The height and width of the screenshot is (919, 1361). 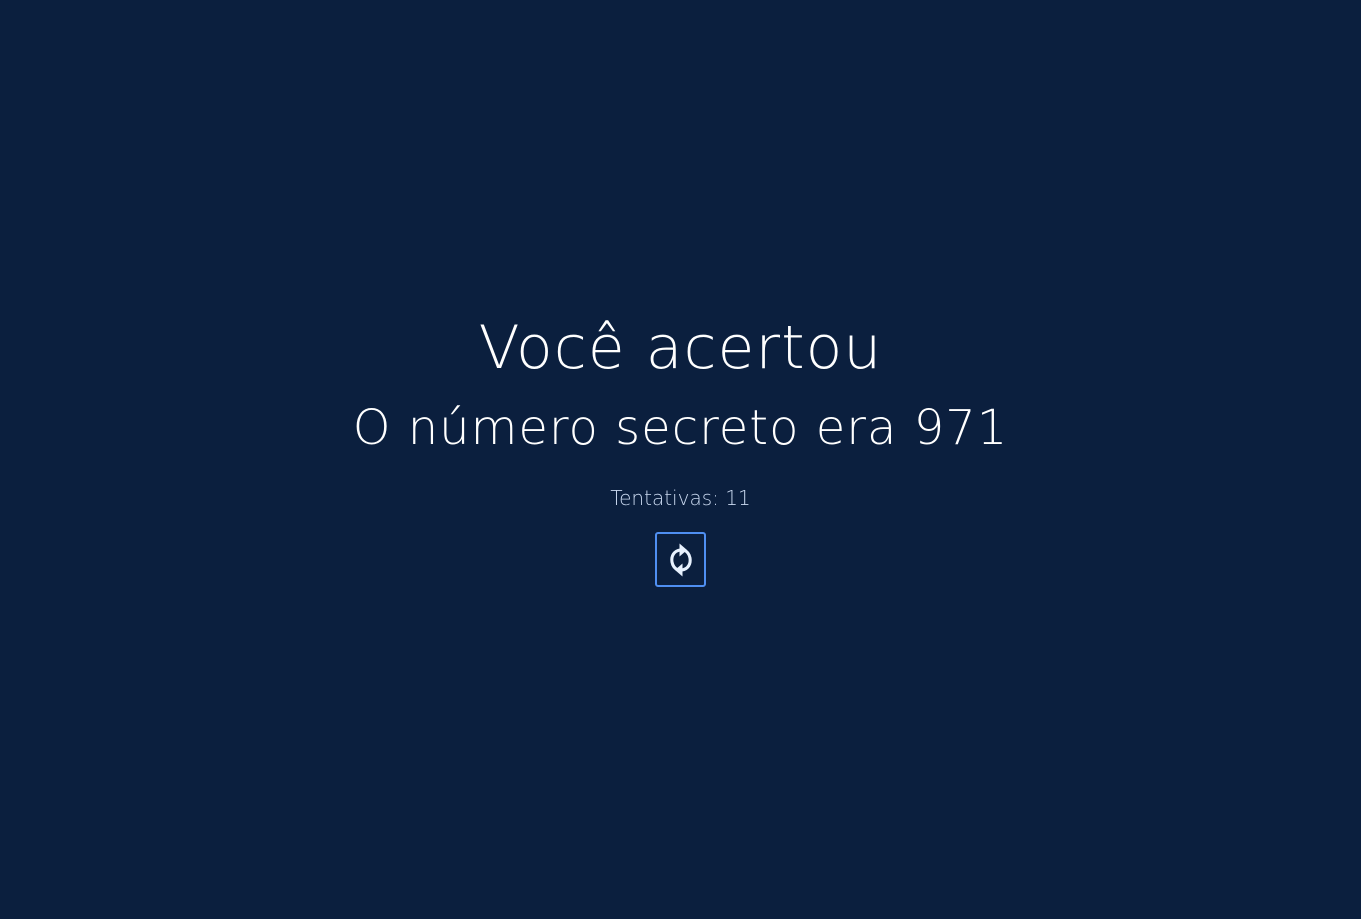 What do you see at coordinates (680, 428) in the screenshot?
I see `secret-number-message: O número secreto era 971` at bounding box center [680, 428].